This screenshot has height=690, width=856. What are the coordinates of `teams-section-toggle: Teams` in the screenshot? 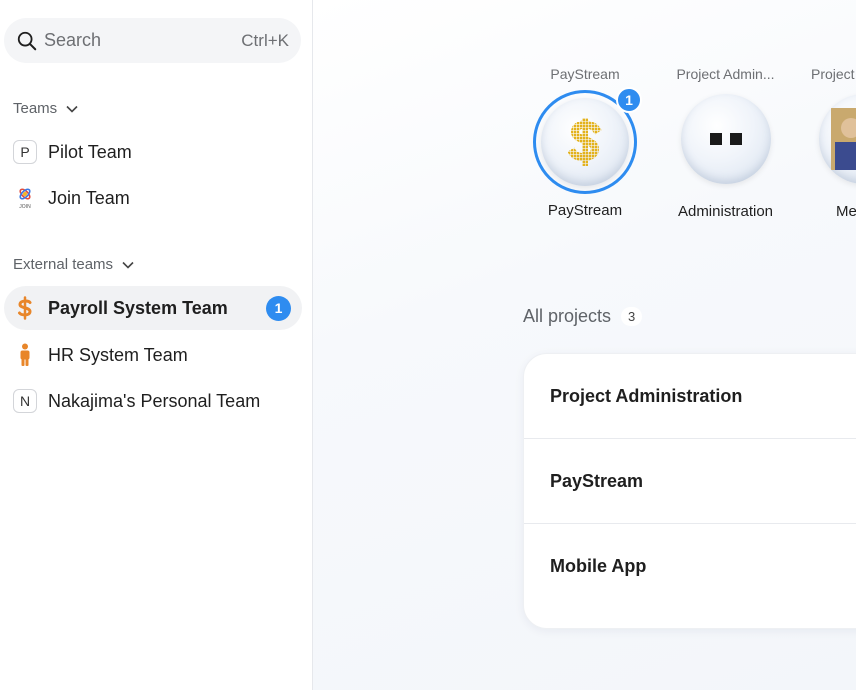 It's located at (46, 108).